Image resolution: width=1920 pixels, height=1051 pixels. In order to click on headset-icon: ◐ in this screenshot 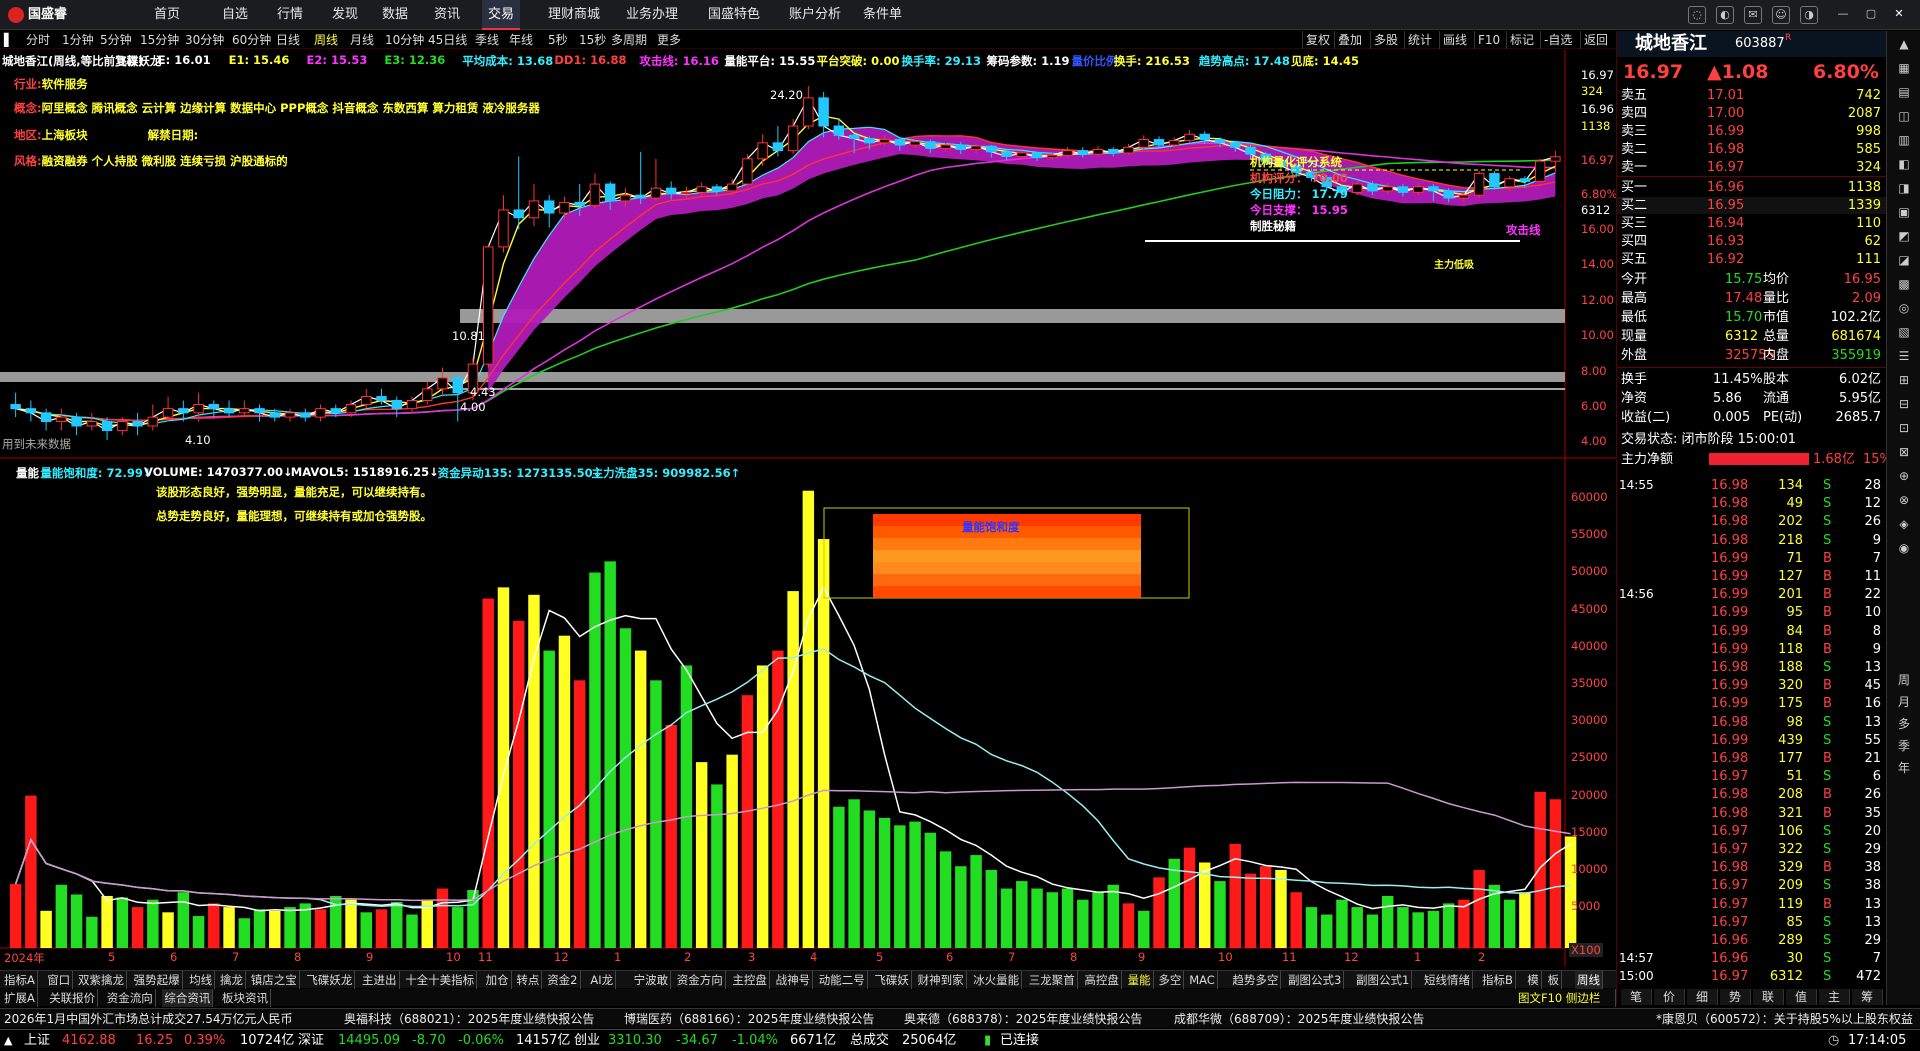, I will do `click(1725, 15)`.